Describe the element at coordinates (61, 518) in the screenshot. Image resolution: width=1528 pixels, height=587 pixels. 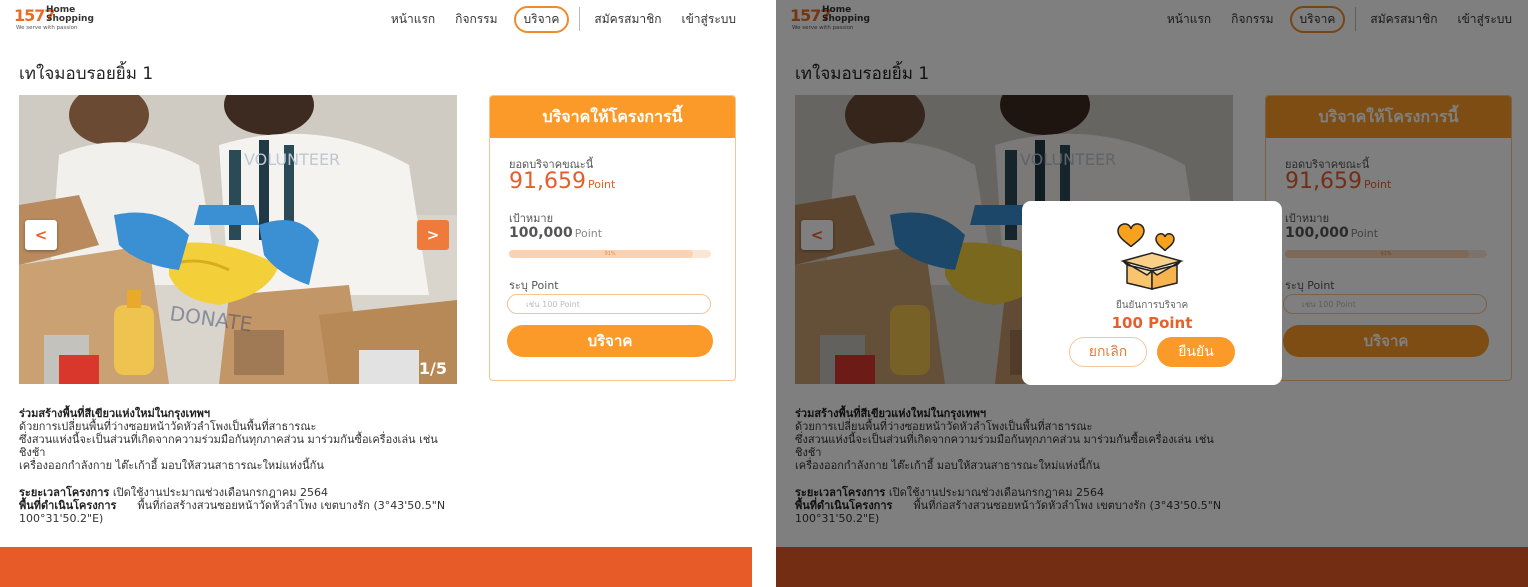
I see `project-location-coords: 100°31'50.2"E)` at that location.